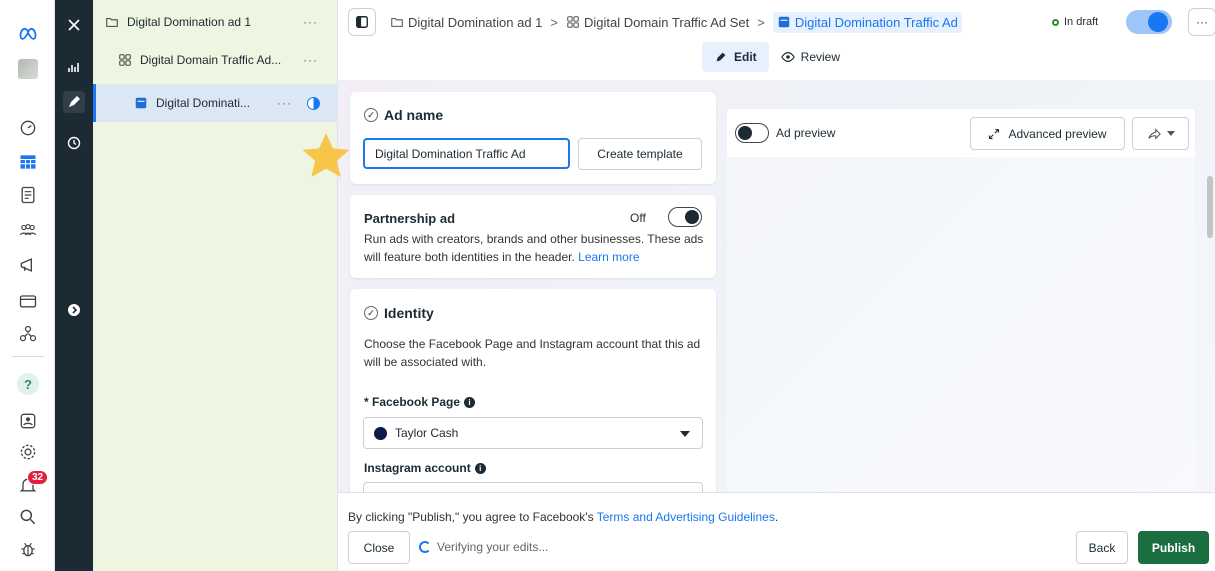 Image resolution: width=1215 pixels, height=571 pixels. I want to click on ad-preview-toggle, so click(752, 133).